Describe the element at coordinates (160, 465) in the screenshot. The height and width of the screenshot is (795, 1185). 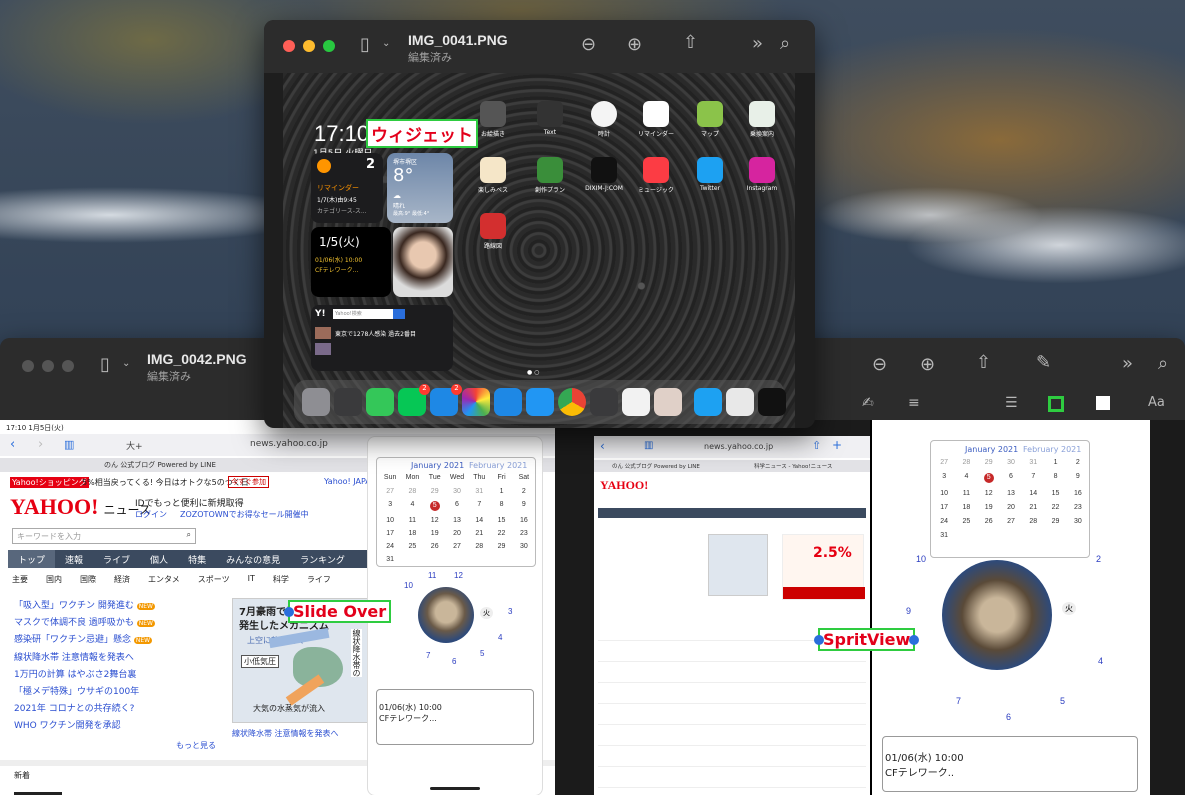
I see `tab-line-blog: のん 公式ブログ Powered by LINE` at that location.